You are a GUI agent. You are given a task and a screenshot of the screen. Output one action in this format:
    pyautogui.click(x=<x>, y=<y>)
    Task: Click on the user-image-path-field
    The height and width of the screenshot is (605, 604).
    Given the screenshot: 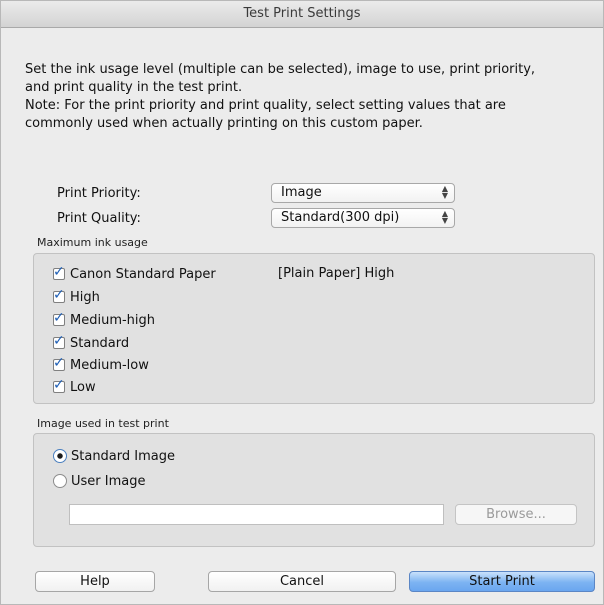 What is the action you would take?
    pyautogui.click(x=256, y=514)
    